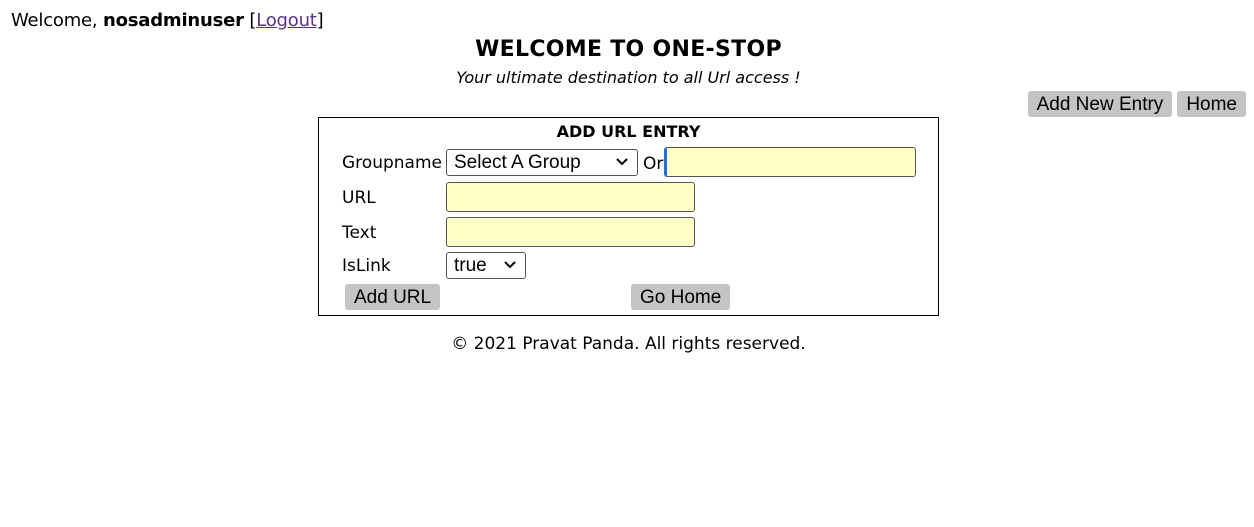 Image resolution: width=1254 pixels, height=527 pixels. What do you see at coordinates (366, 266) in the screenshot?
I see `islink-label: IsLink` at bounding box center [366, 266].